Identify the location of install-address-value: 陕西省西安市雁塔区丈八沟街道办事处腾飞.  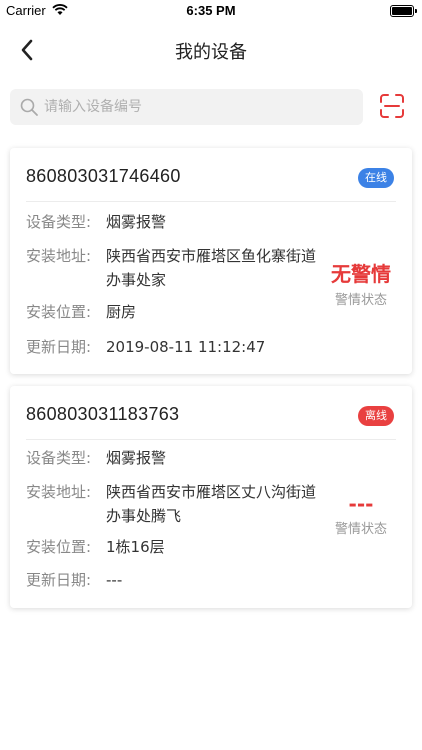
(211, 504).